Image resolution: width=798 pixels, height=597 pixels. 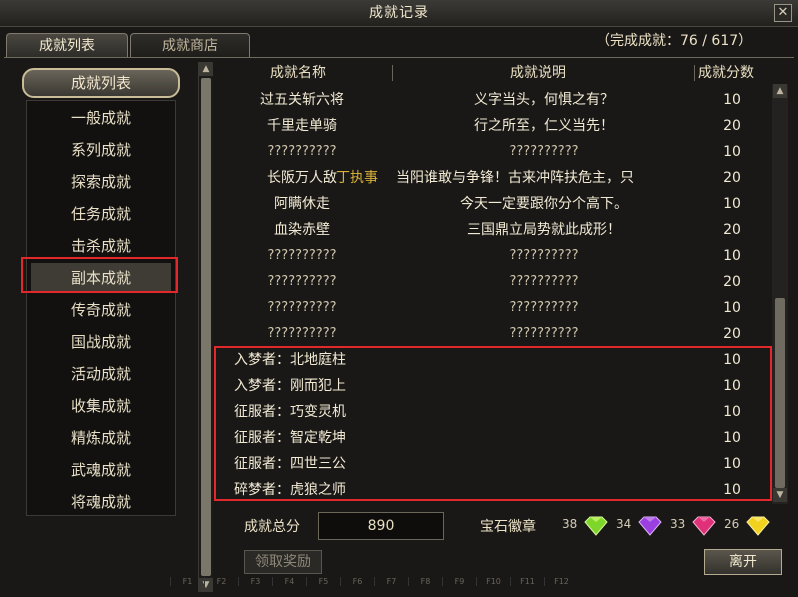 I want to click on achievement-desc: 三国鼎立局势就此成形！, so click(x=544, y=230).